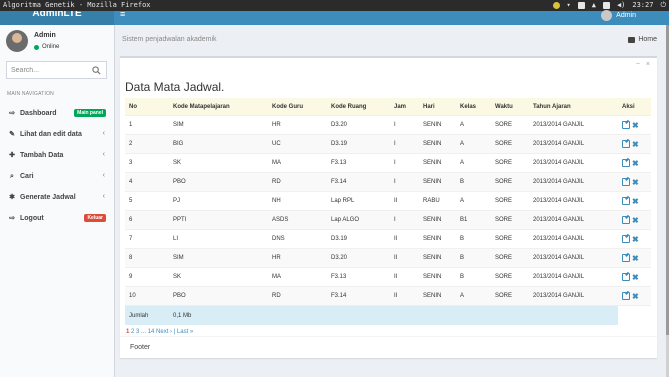 The width and height of the screenshot is (669, 377). I want to click on wifi-icon: ▾, so click(569, 5).